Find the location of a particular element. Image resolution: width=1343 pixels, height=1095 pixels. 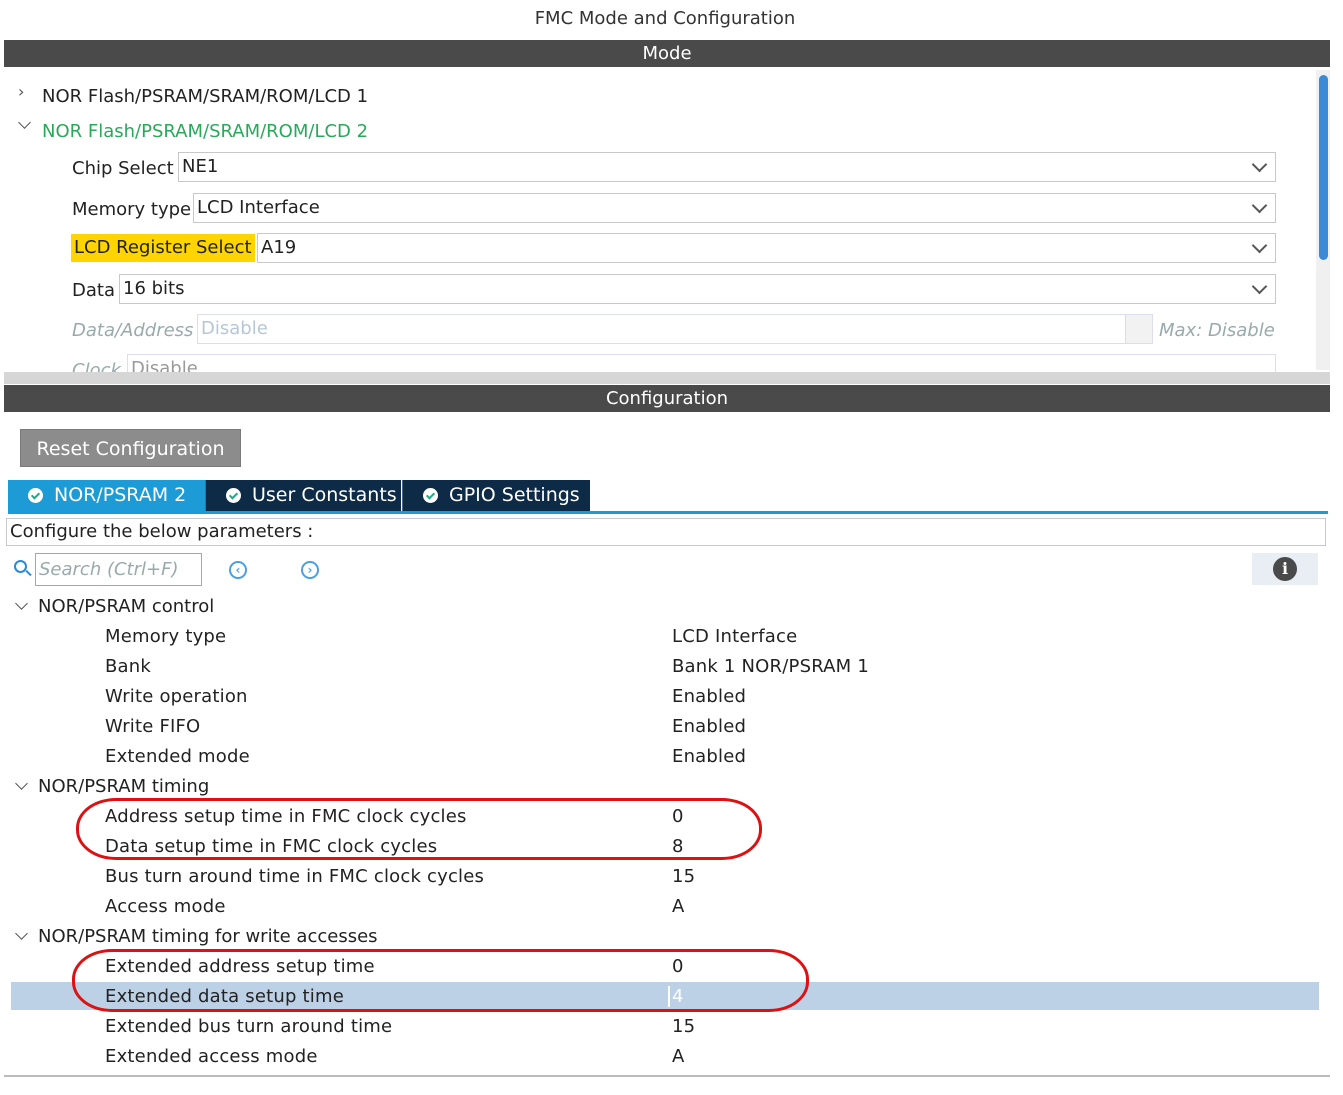

panel-bottom-border is located at coordinates (667, 1076).